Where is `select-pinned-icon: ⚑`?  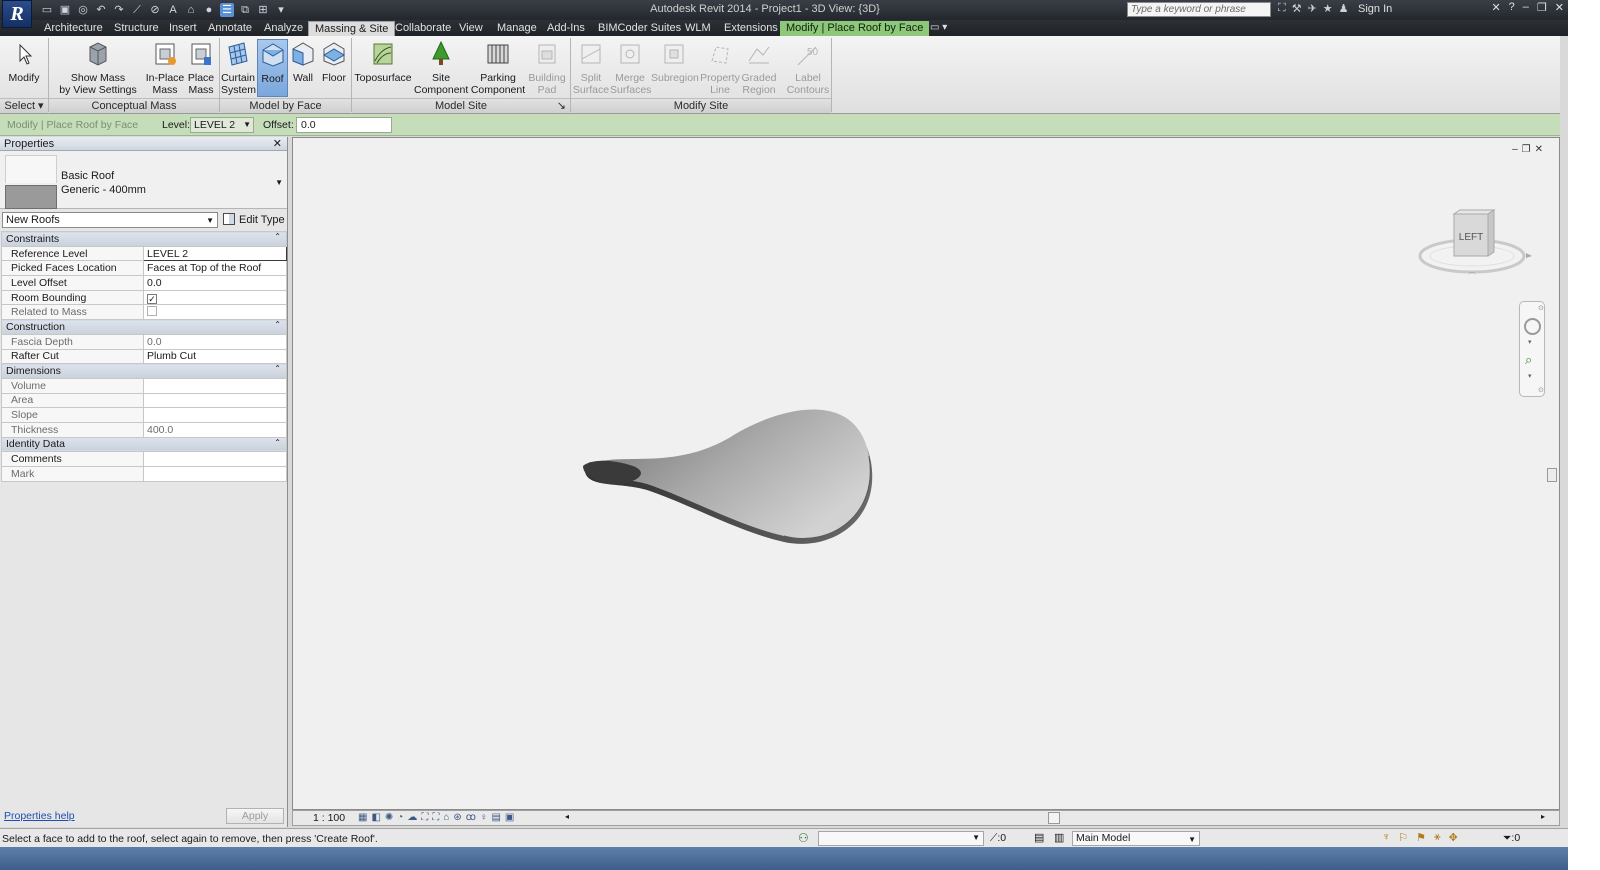 select-pinned-icon: ⚑ is located at coordinates (1421, 837).